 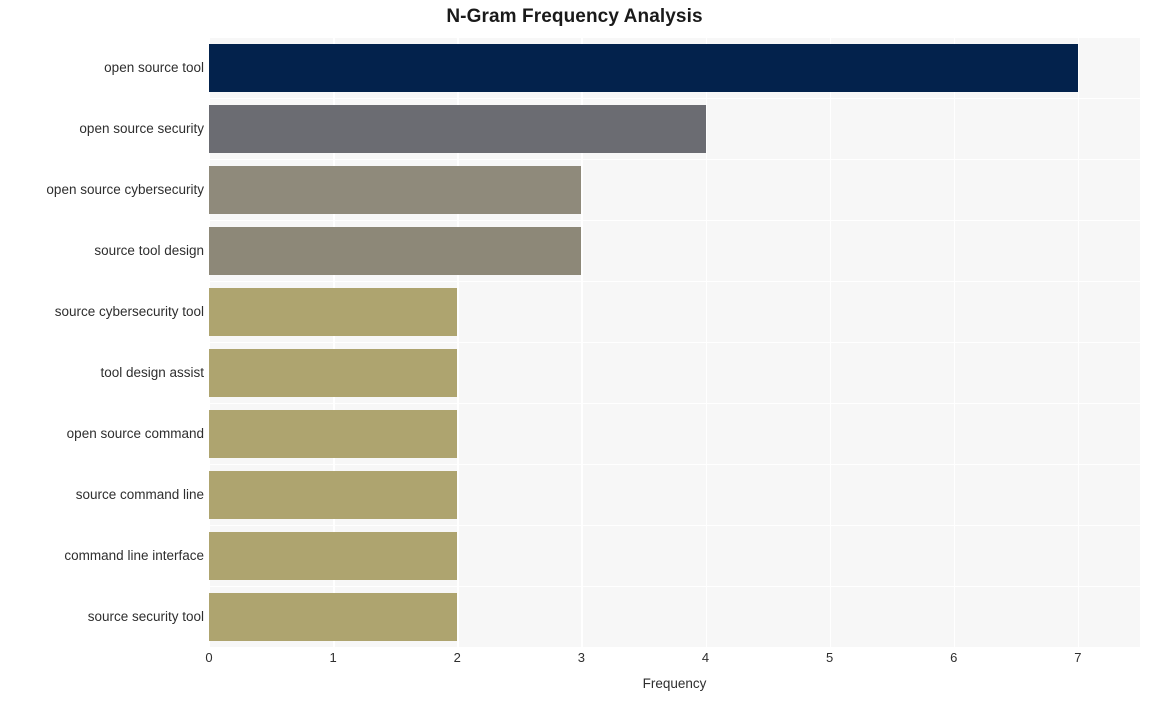 What do you see at coordinates (209, 657) in the screenshot?
I see `x-tick-label: 0` at bounding box center [209, 657].